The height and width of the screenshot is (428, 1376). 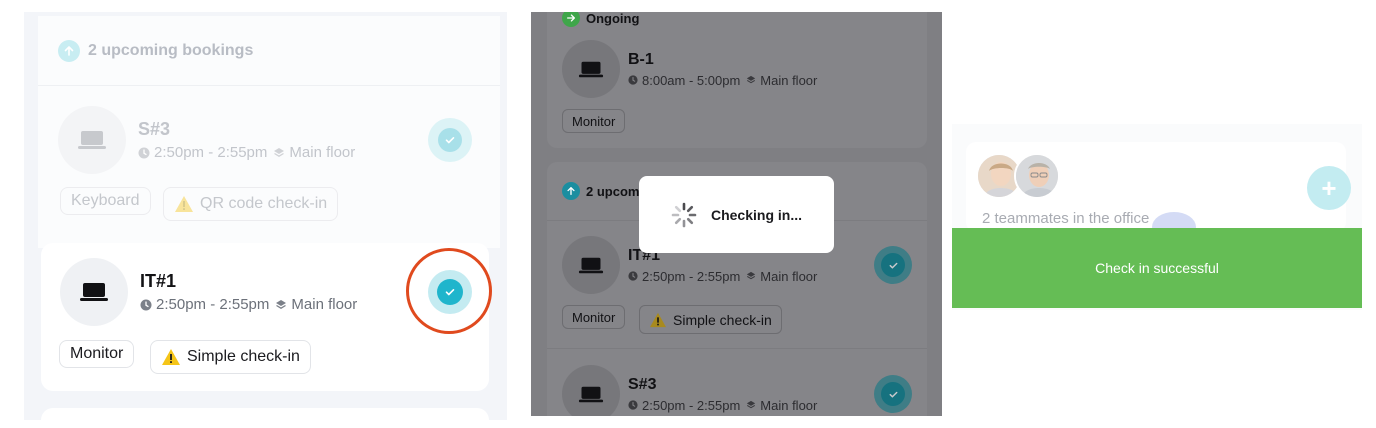 I want to click on upcoming-header: 2 upcom, so click(x=600, y=191).